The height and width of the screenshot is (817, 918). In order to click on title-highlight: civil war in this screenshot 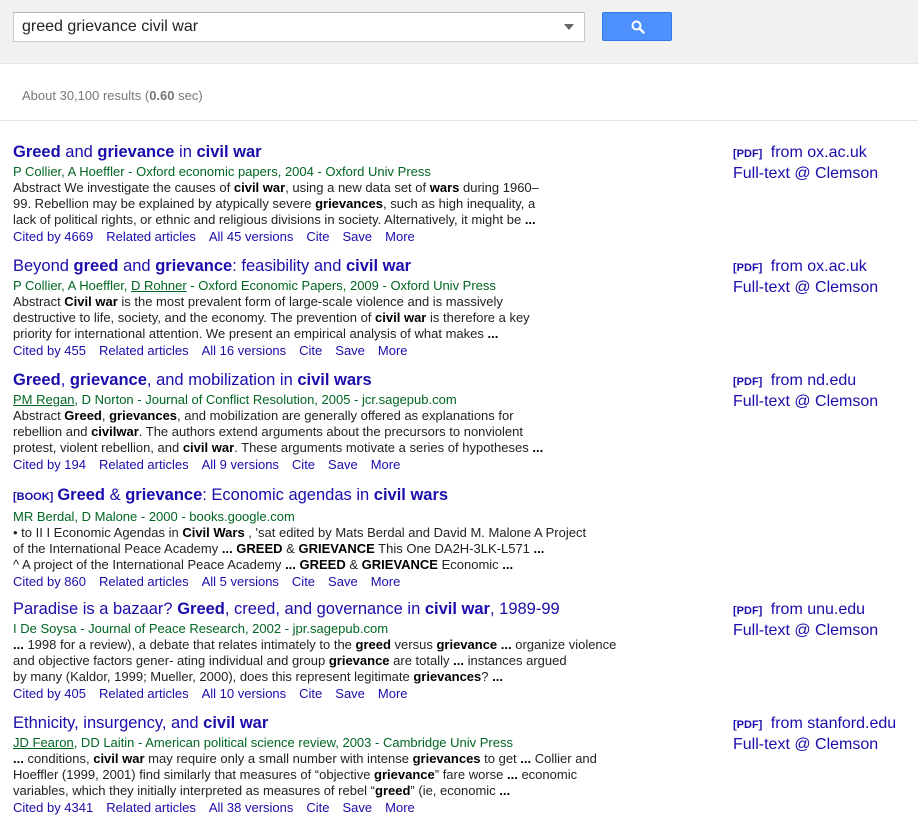, I will do `click(378, 266)`.